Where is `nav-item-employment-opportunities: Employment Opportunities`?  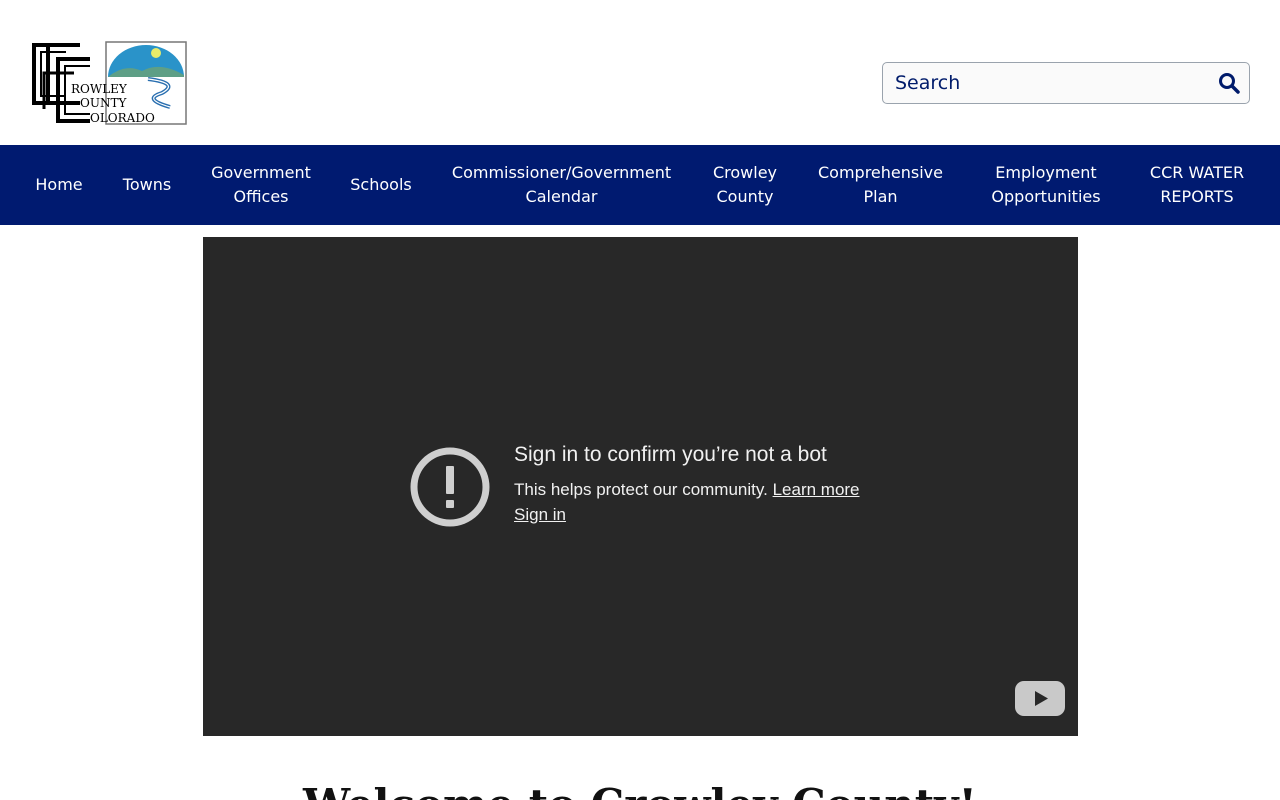 nav-item-employment-opportunities: Employment Opportunities is located at coordinates (1046, 185).